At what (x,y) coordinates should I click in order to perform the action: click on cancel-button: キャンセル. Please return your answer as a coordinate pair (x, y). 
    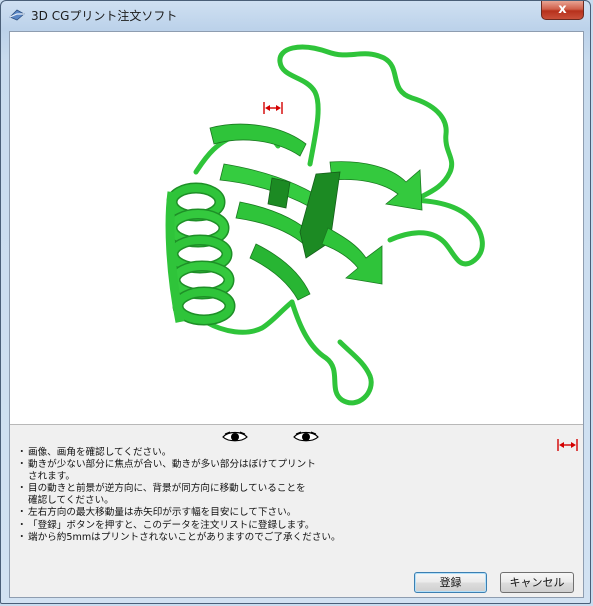
    Looking at the image, I should click on (537, 582).